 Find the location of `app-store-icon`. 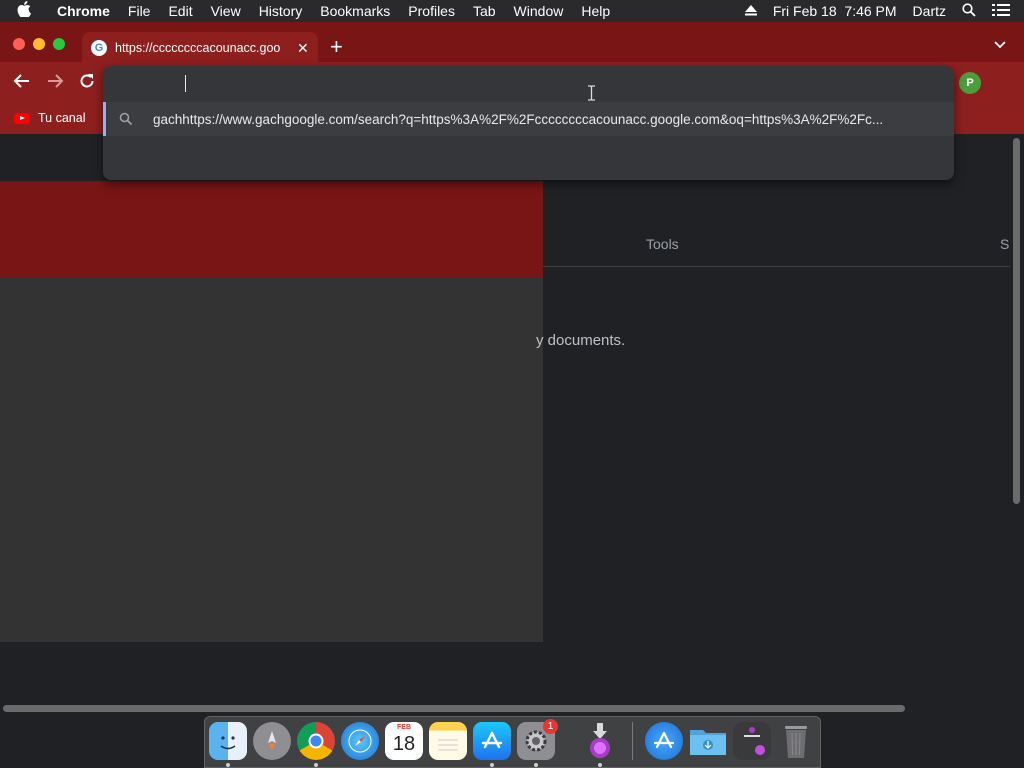

app-store-icon is located at coordinates (492, 741).